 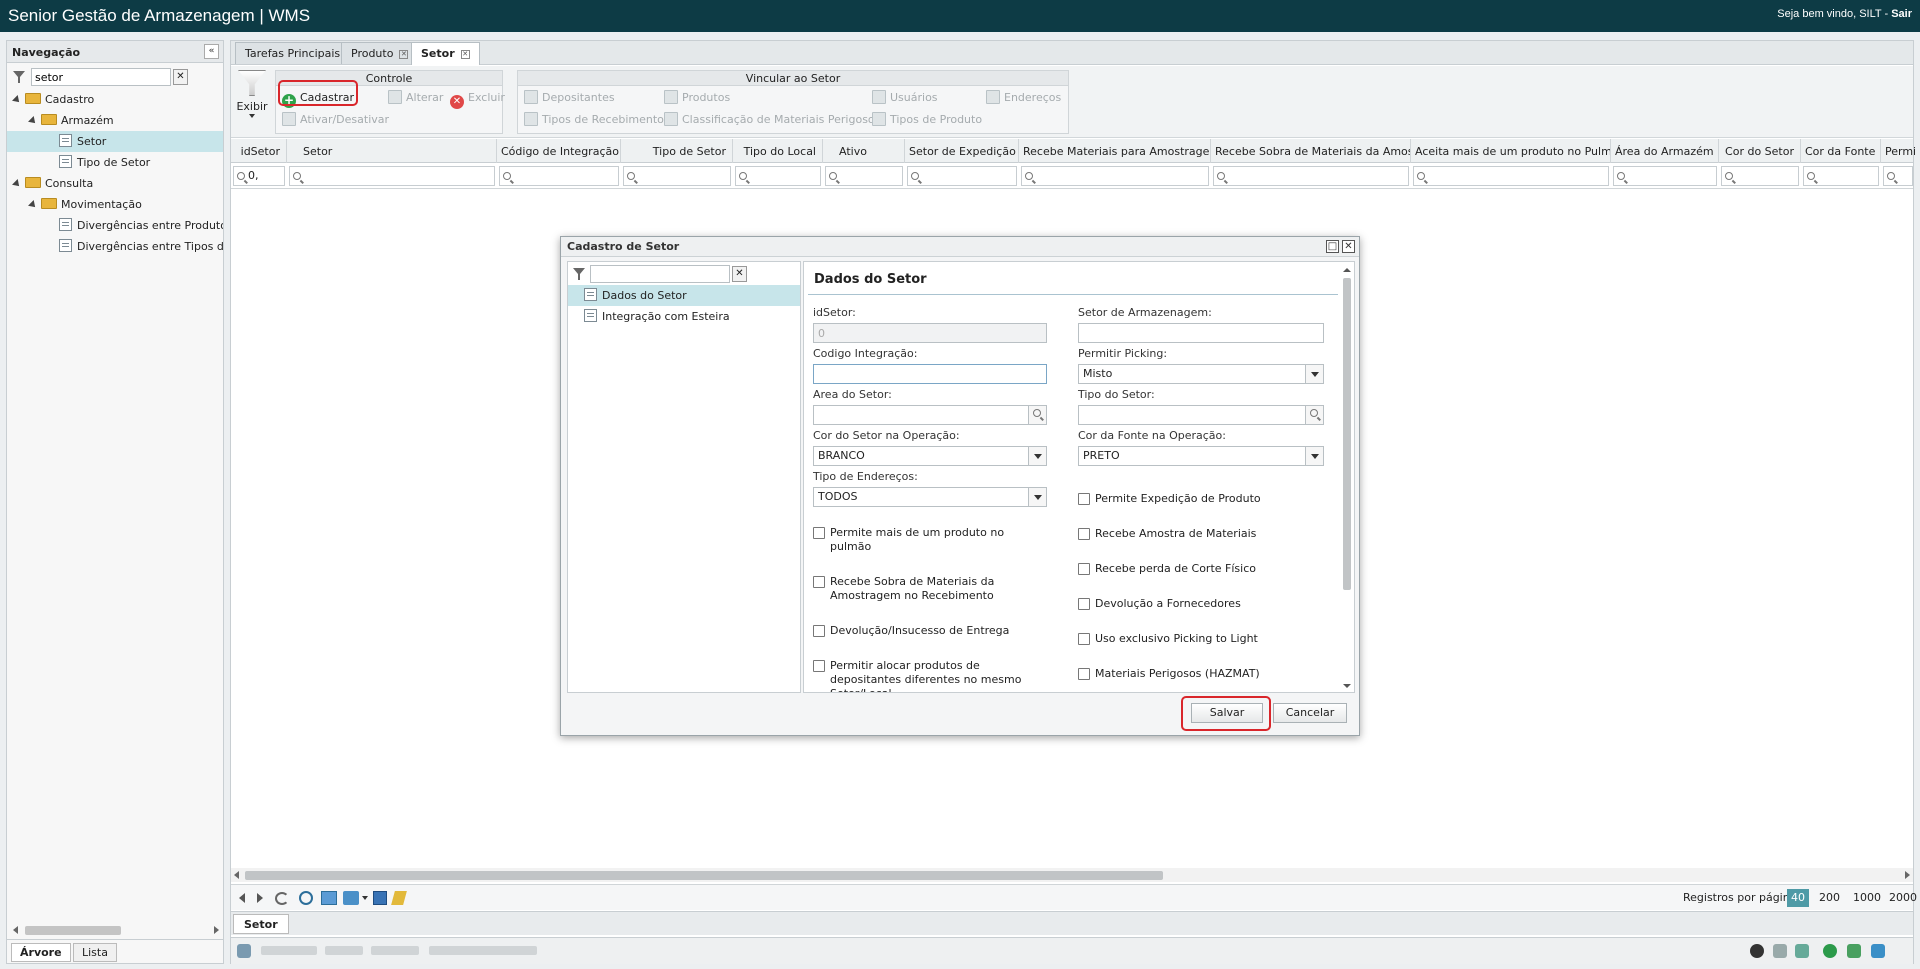 What do you see at coordinates (261, 924) in the screenshot?
I see `bottom-tab-setor: Setor` at bounding box center [261, 924].